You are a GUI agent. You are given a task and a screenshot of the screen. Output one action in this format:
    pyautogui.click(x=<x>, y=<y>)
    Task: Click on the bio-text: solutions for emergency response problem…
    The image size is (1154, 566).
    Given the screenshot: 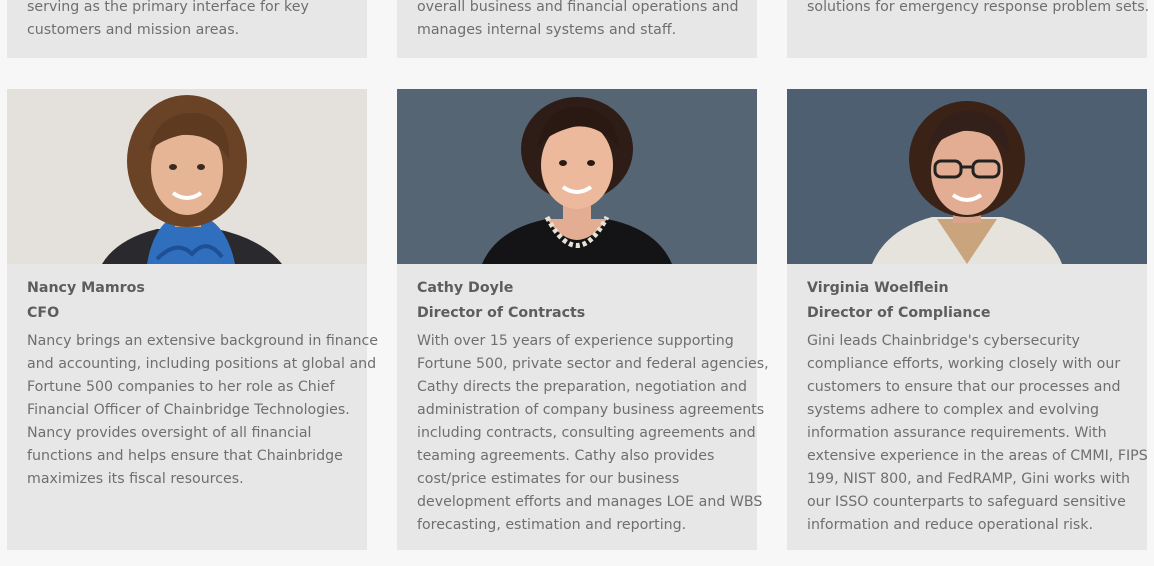 What is the action you would take?
    pyautogui.click(x=978, y=9)
    